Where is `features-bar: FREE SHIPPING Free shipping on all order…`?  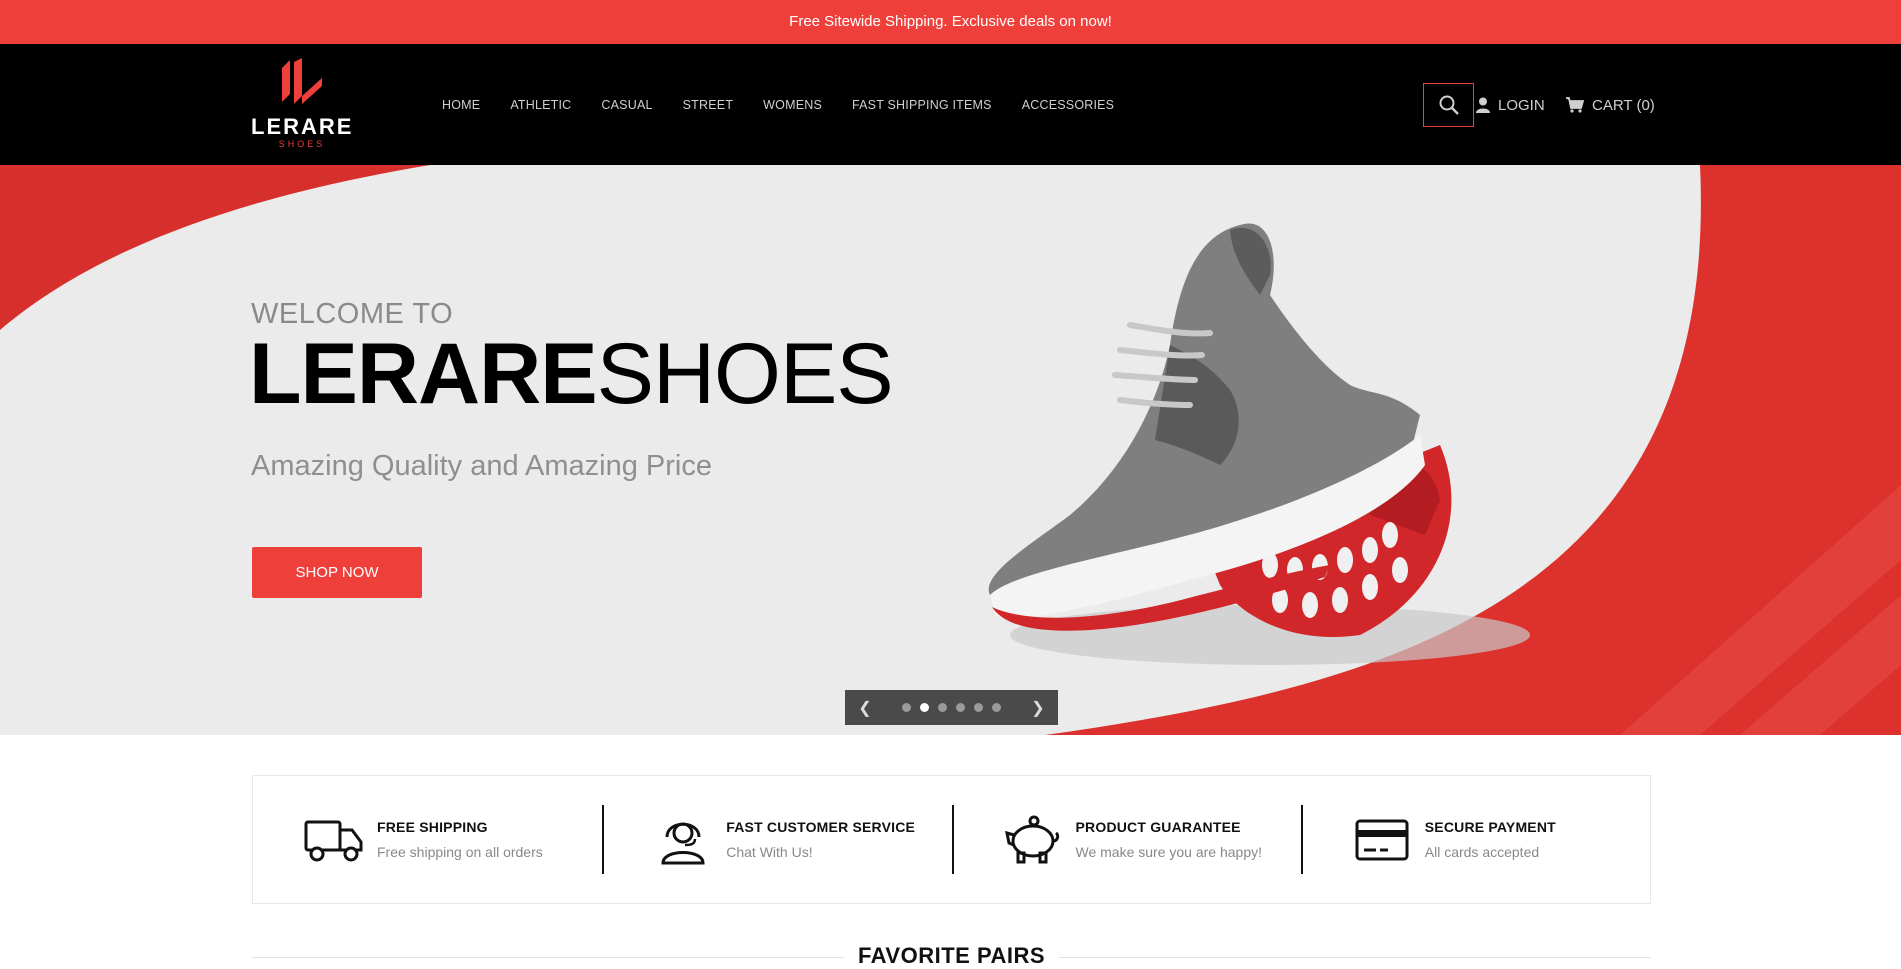
features-bar: FREE SHIPPING Free shipping on all order… is located at coordinates (951, 839).